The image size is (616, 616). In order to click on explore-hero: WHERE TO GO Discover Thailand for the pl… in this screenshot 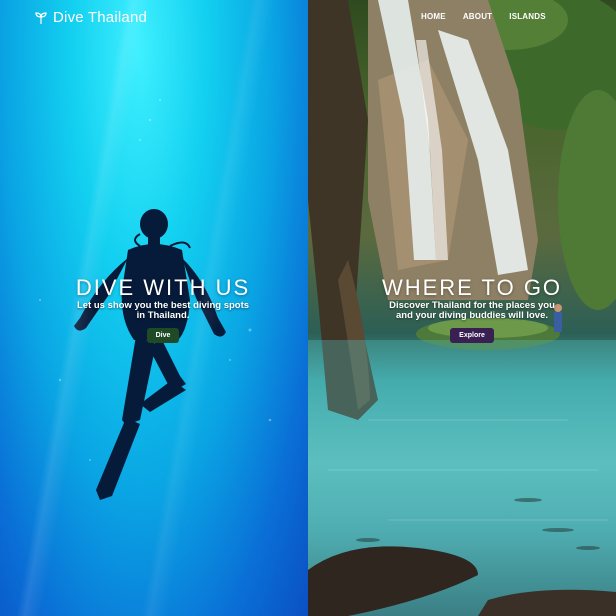, I will do `click(472, 309)`.